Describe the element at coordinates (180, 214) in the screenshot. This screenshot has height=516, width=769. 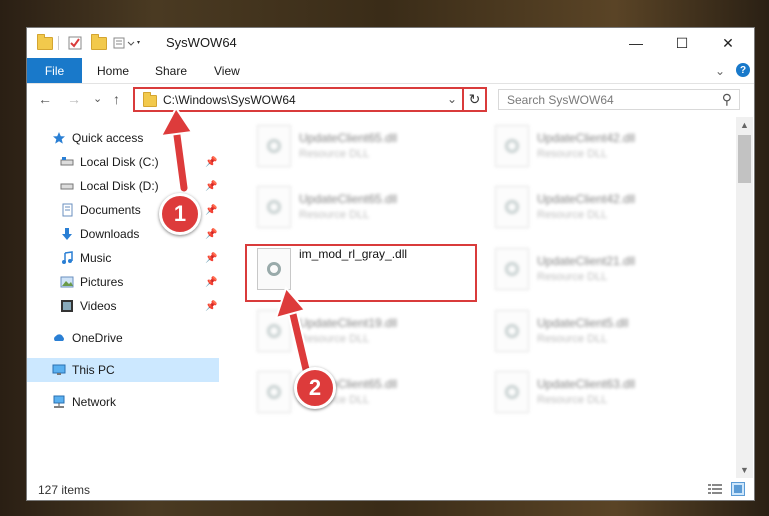
I see `step-marker-1: 1` at that location.